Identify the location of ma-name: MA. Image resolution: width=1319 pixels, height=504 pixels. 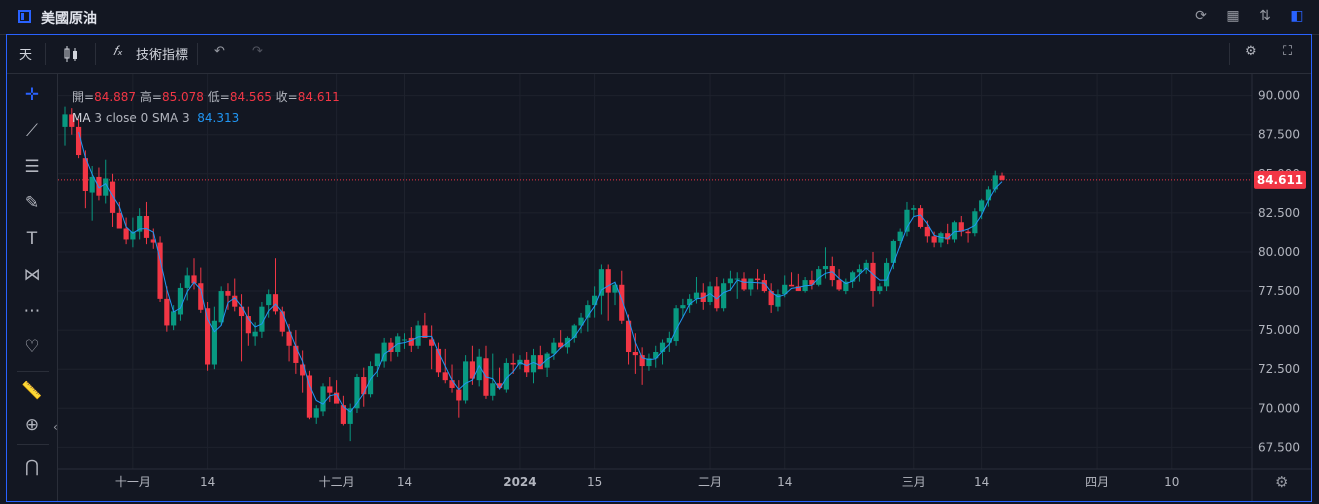
(81, 118).